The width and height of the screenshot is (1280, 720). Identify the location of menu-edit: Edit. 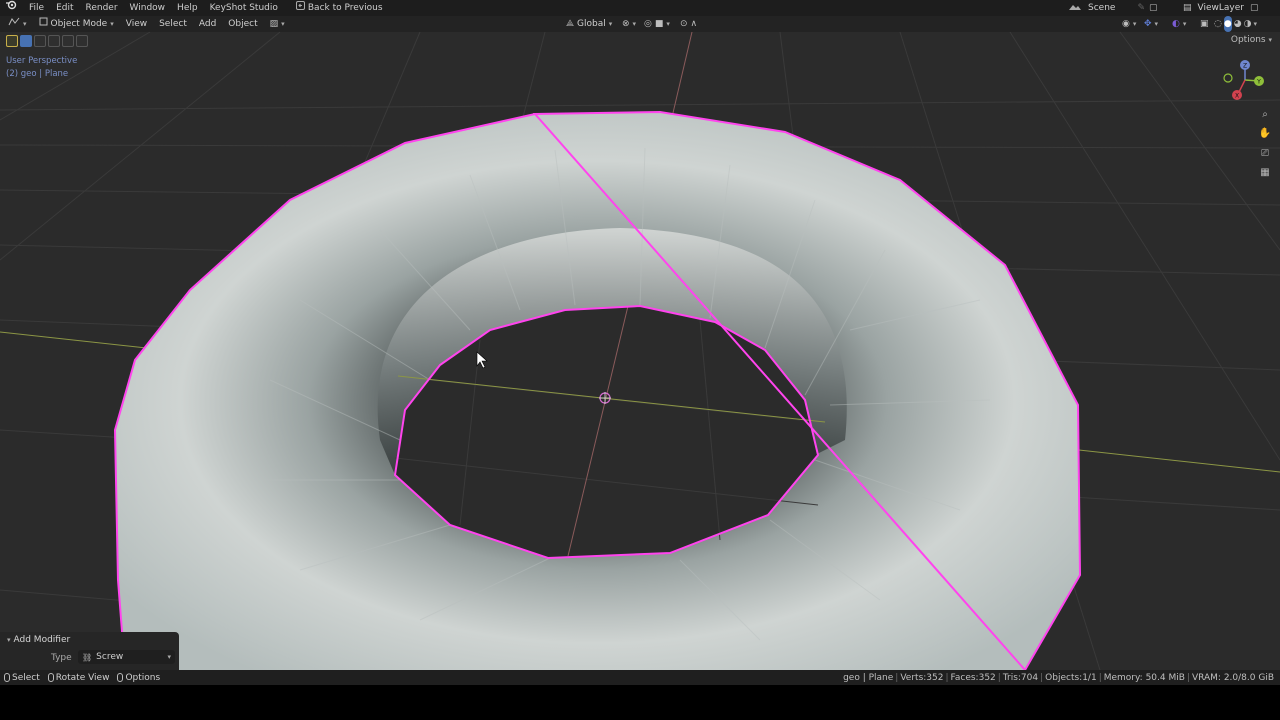
(64, 8).